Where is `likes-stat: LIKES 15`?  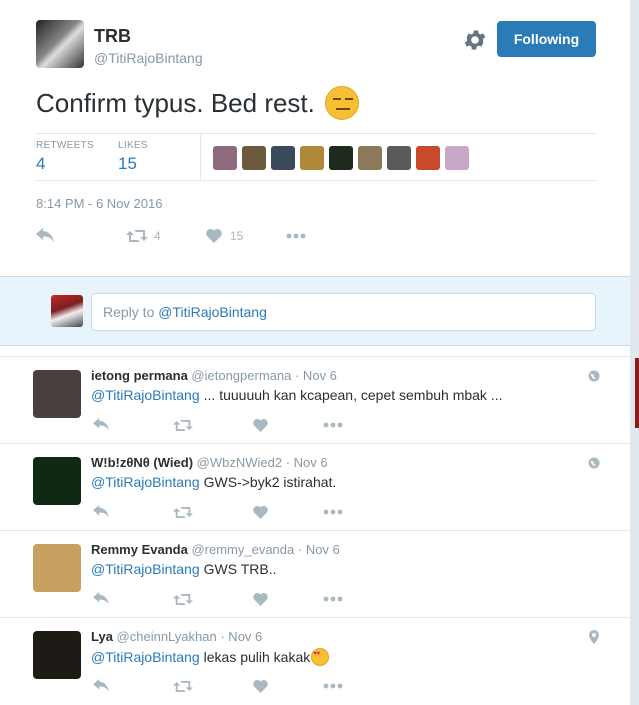
likes-stat: LIKES 15 is located at coordinates (133, 157).